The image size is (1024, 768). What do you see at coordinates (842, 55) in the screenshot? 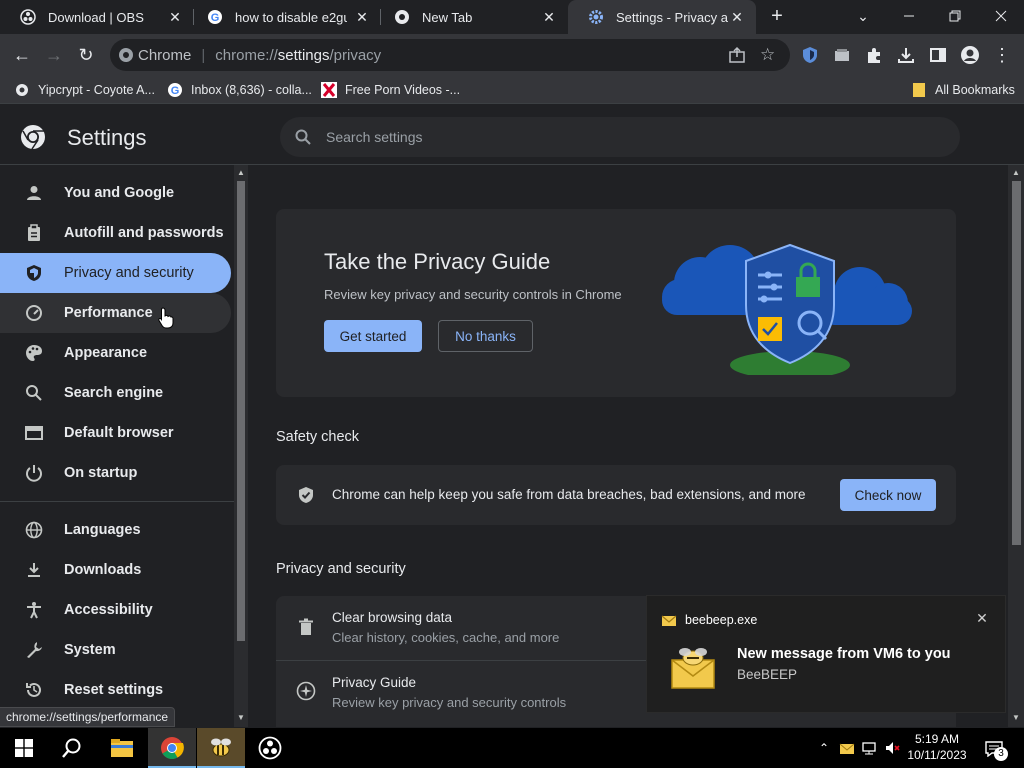
I see `extension-box-icon` at bounding box center [842, 55].